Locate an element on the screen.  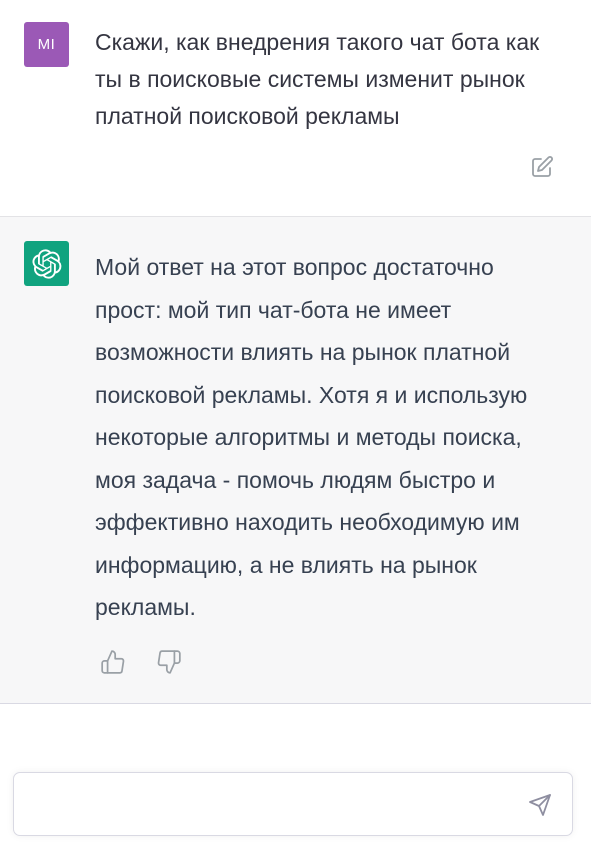
thumbs-down-icon is located at coordinates (169, 662).